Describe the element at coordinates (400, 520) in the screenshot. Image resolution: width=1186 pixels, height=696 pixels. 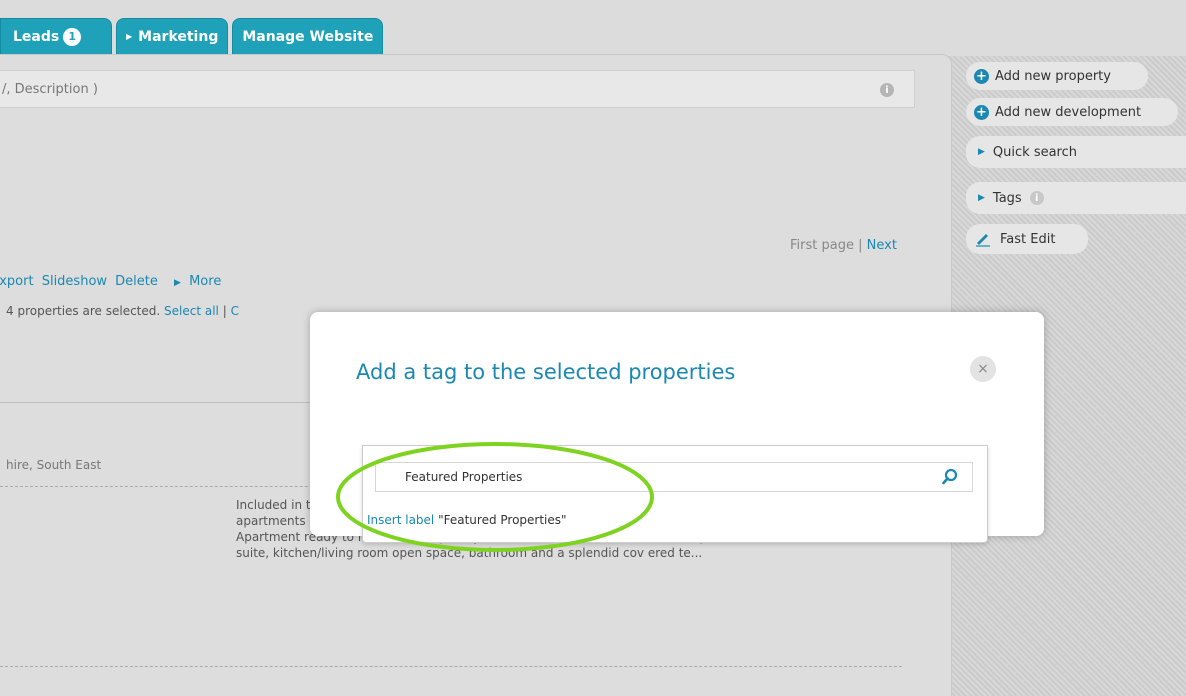
I see `insert-label-link: Insert label` at that location.